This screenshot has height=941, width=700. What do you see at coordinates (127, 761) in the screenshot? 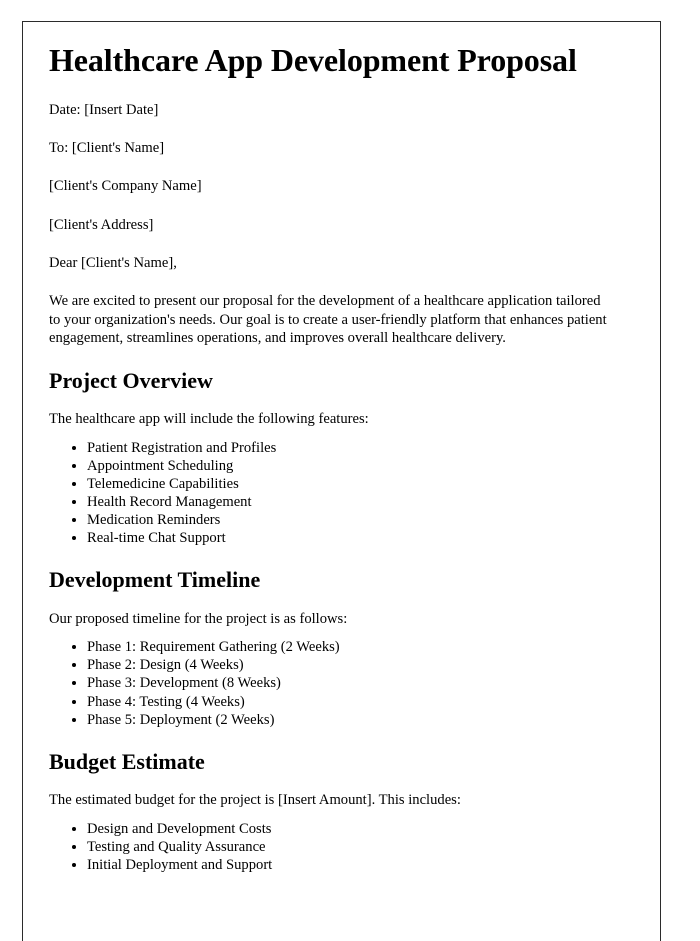
I see `section-heading-budget-estimate: Budget Estimate` at bounding box center [127, 761].